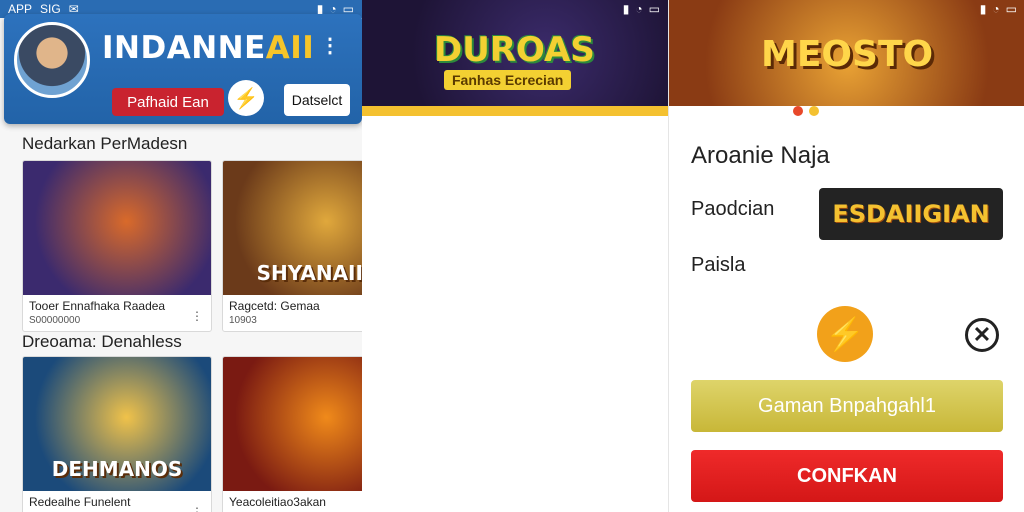 The width and height of the screenshot is (1024, 512). Describe the element at coordinates (274, 306) in the screenshot. I see `game-title: Ragcetd: Gemaa` at that location.